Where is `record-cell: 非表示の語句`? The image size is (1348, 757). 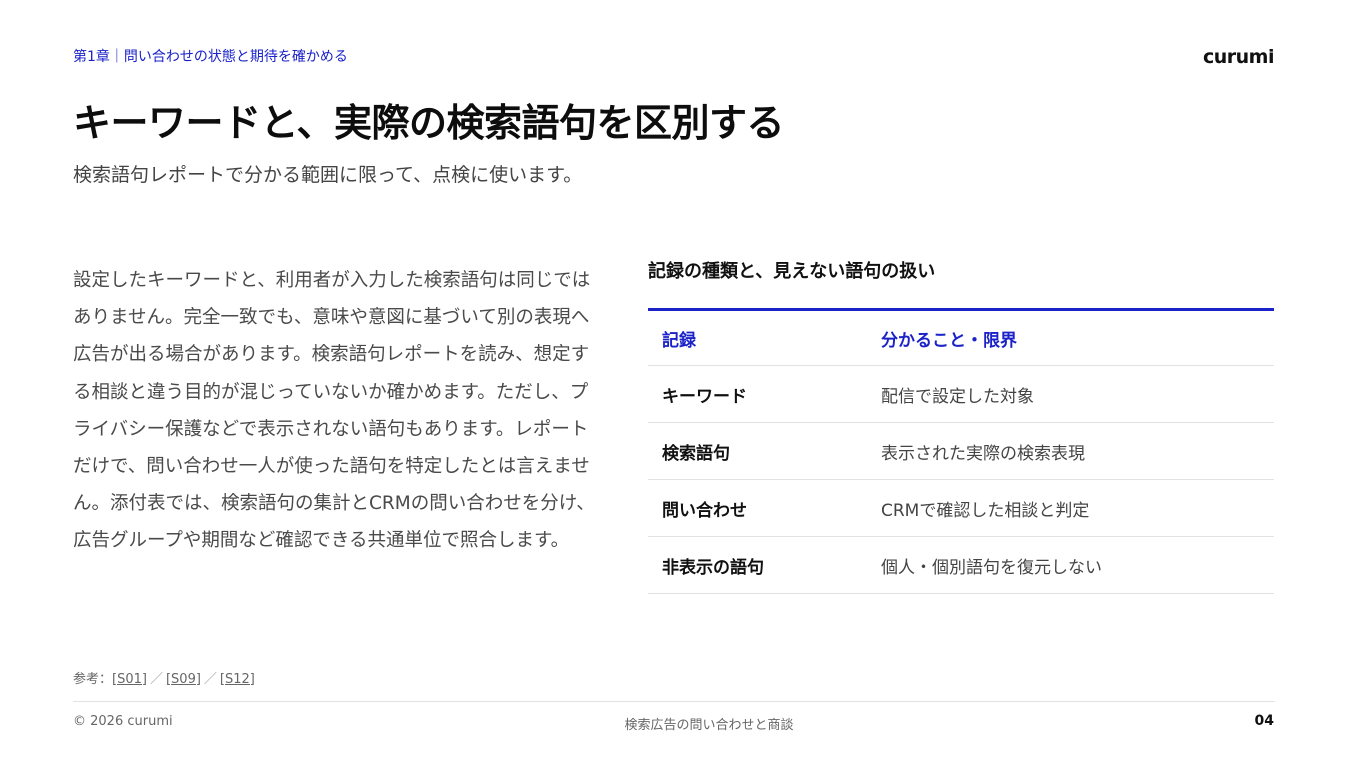 record-cell: 非表示の語句 is located at coordinates (757, 565).